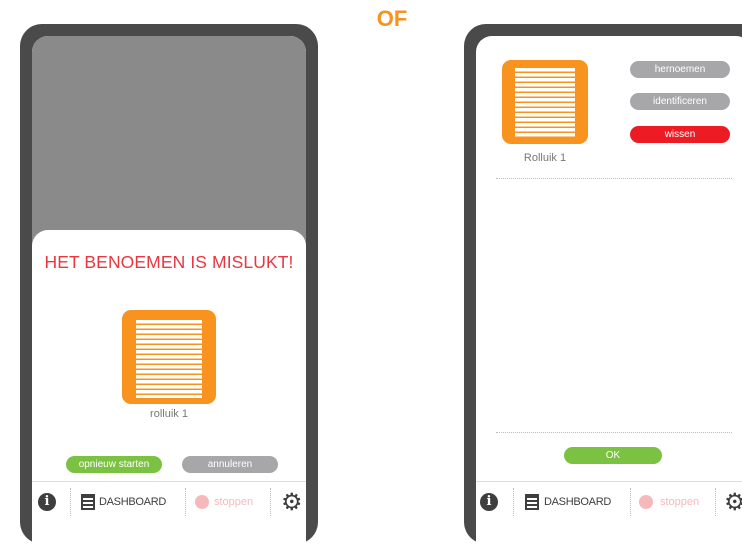 Image resolution: width=742 pixels, height=544 pixels. What do you see at coordinates (114, 464) in the screenshot?
I see `retry-button: opnieuw starten` at bounding box center [114, 464].